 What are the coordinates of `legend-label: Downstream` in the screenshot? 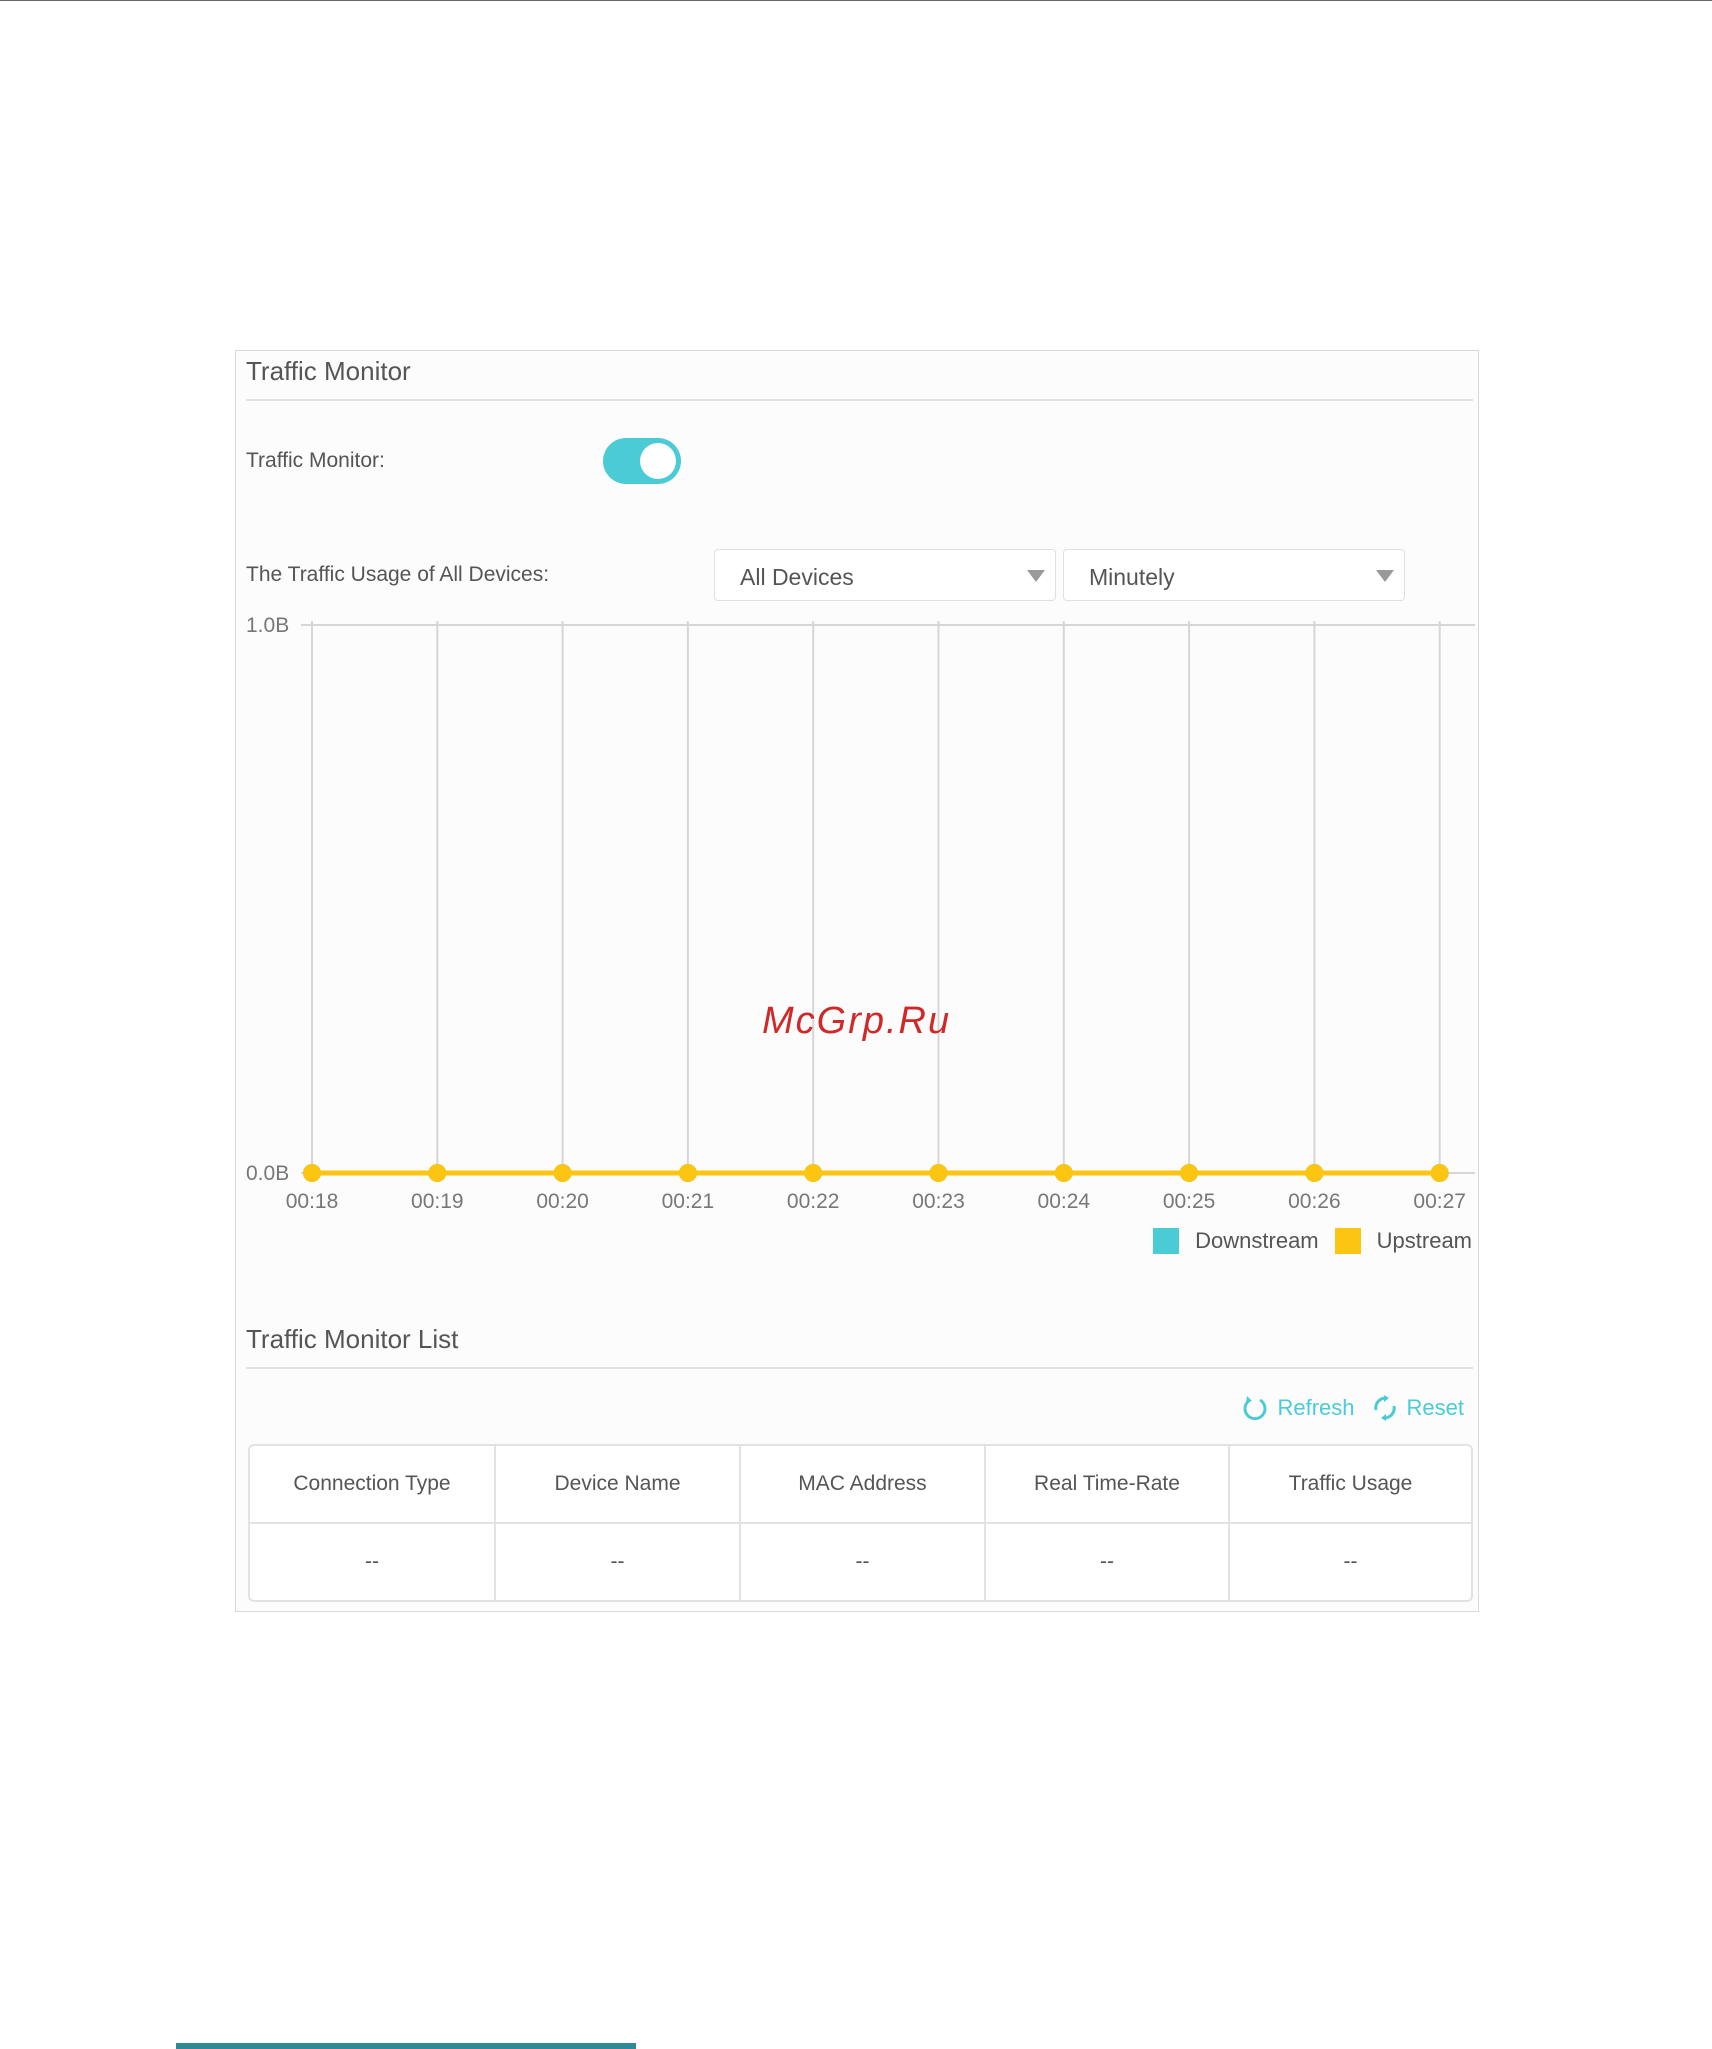 It's located at (1257, 1240).